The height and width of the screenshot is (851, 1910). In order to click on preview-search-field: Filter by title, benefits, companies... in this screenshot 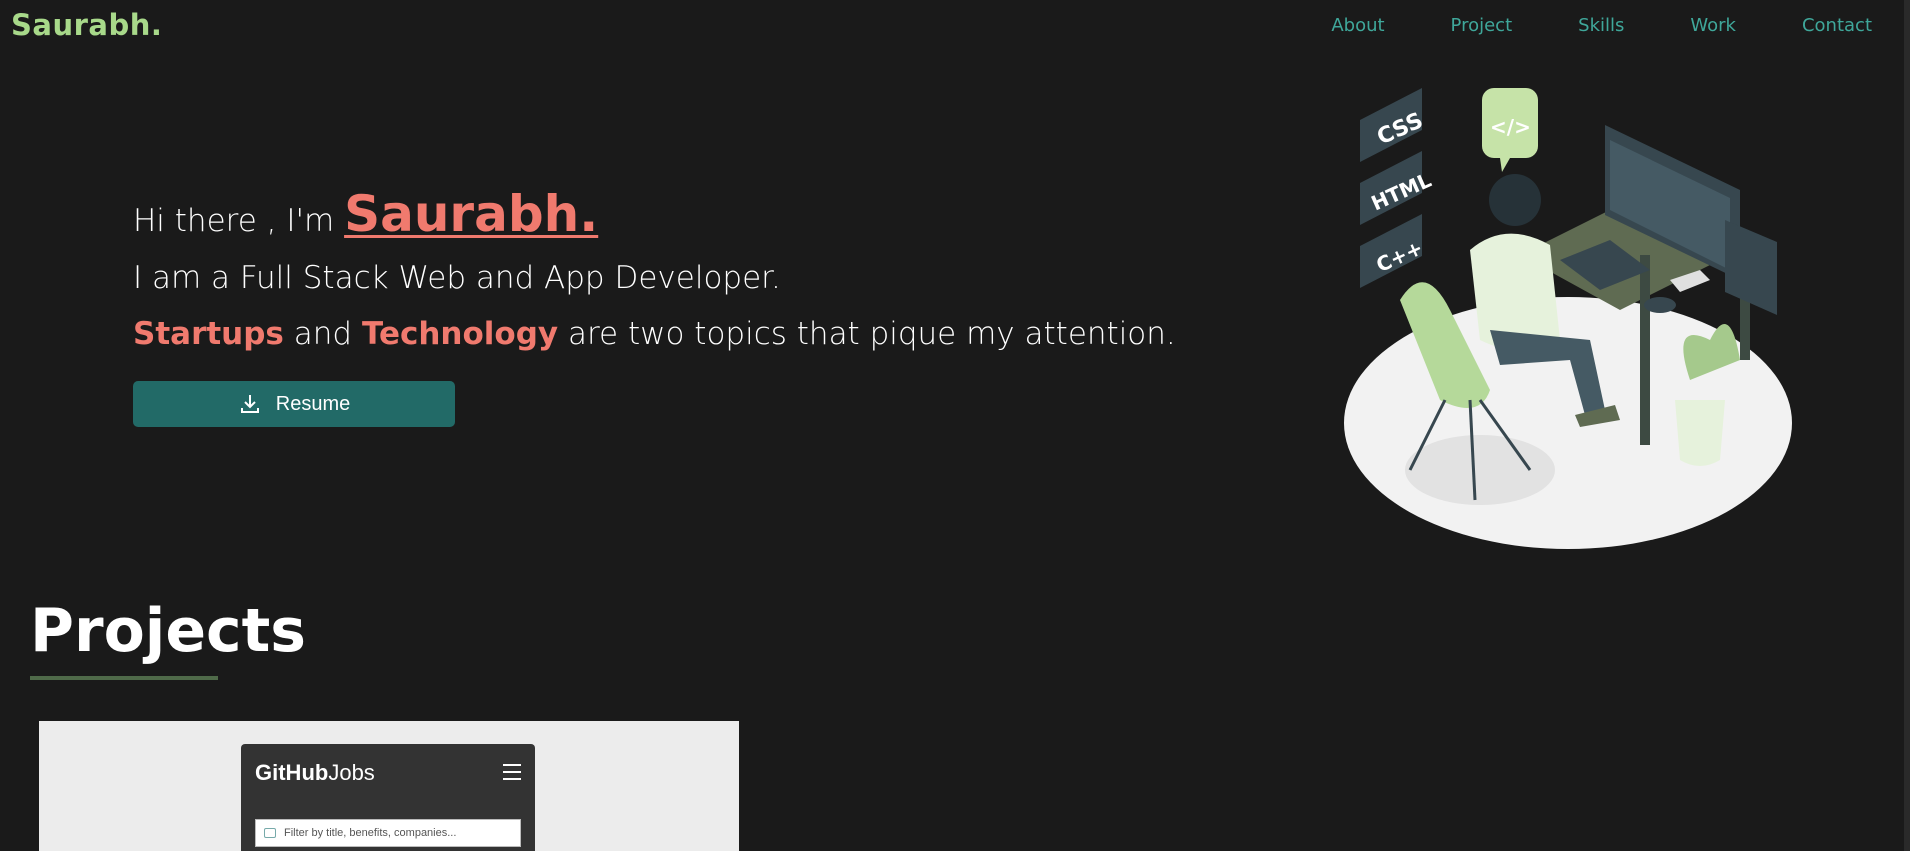, I will do `click(388, 833)`.